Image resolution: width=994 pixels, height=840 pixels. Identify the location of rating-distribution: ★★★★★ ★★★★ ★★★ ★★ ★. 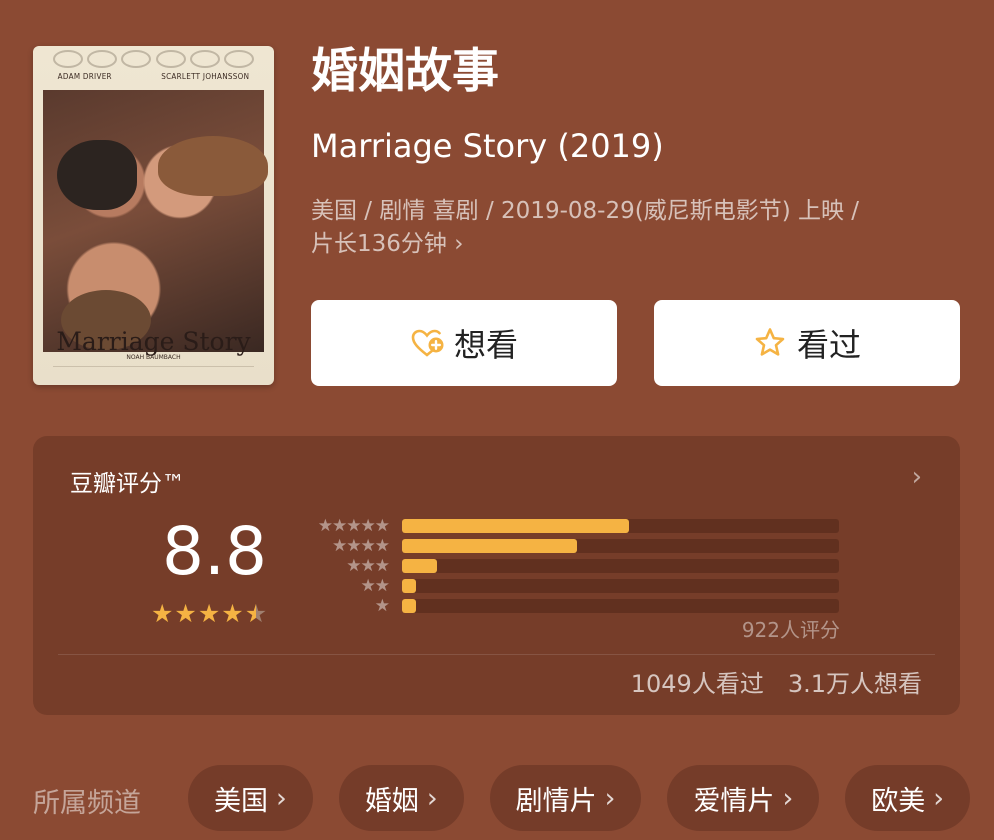
(573, 566).